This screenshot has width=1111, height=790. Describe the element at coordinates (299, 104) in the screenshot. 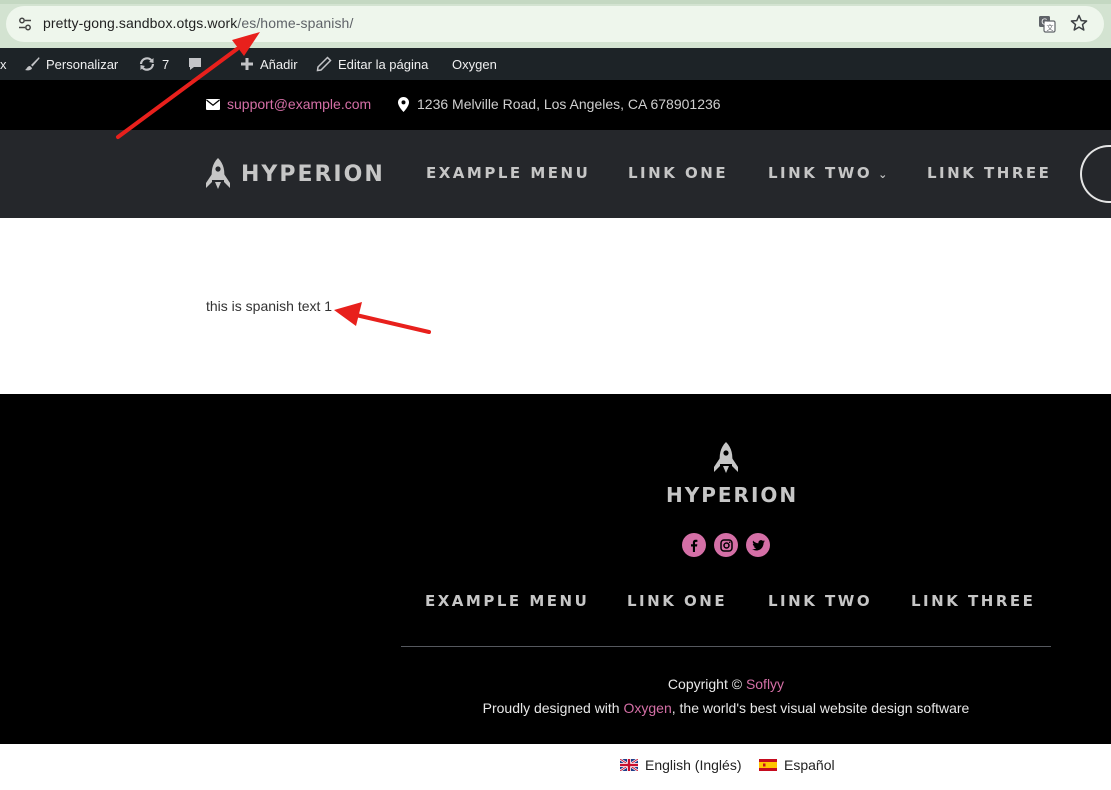

I see `email-link: support@example.com` at that location.